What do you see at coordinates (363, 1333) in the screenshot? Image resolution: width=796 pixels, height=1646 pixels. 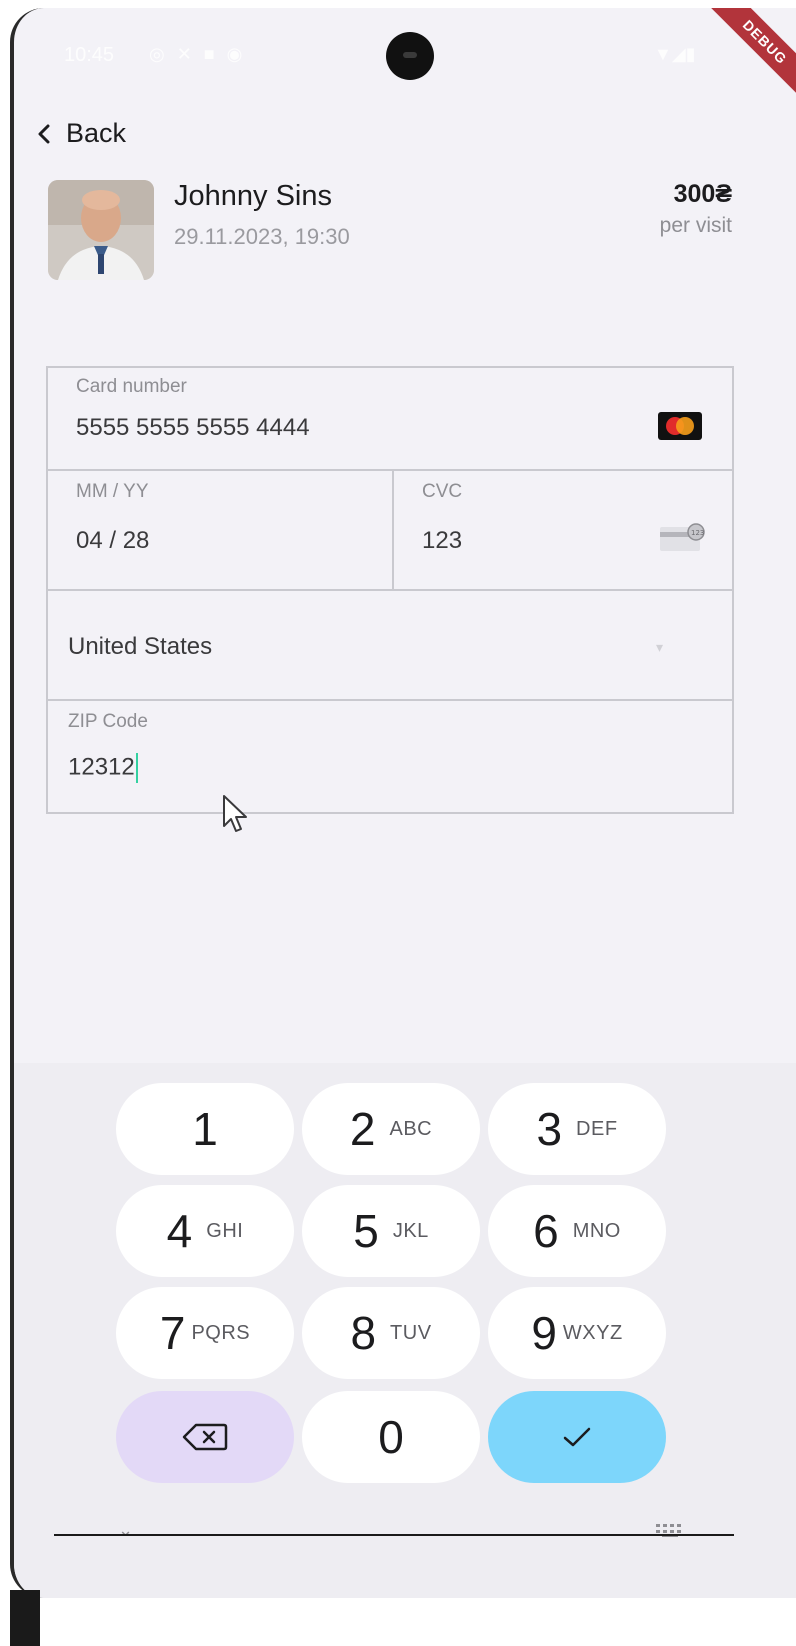 I see `key-digit: 8` at bounding box center [363, 1333].